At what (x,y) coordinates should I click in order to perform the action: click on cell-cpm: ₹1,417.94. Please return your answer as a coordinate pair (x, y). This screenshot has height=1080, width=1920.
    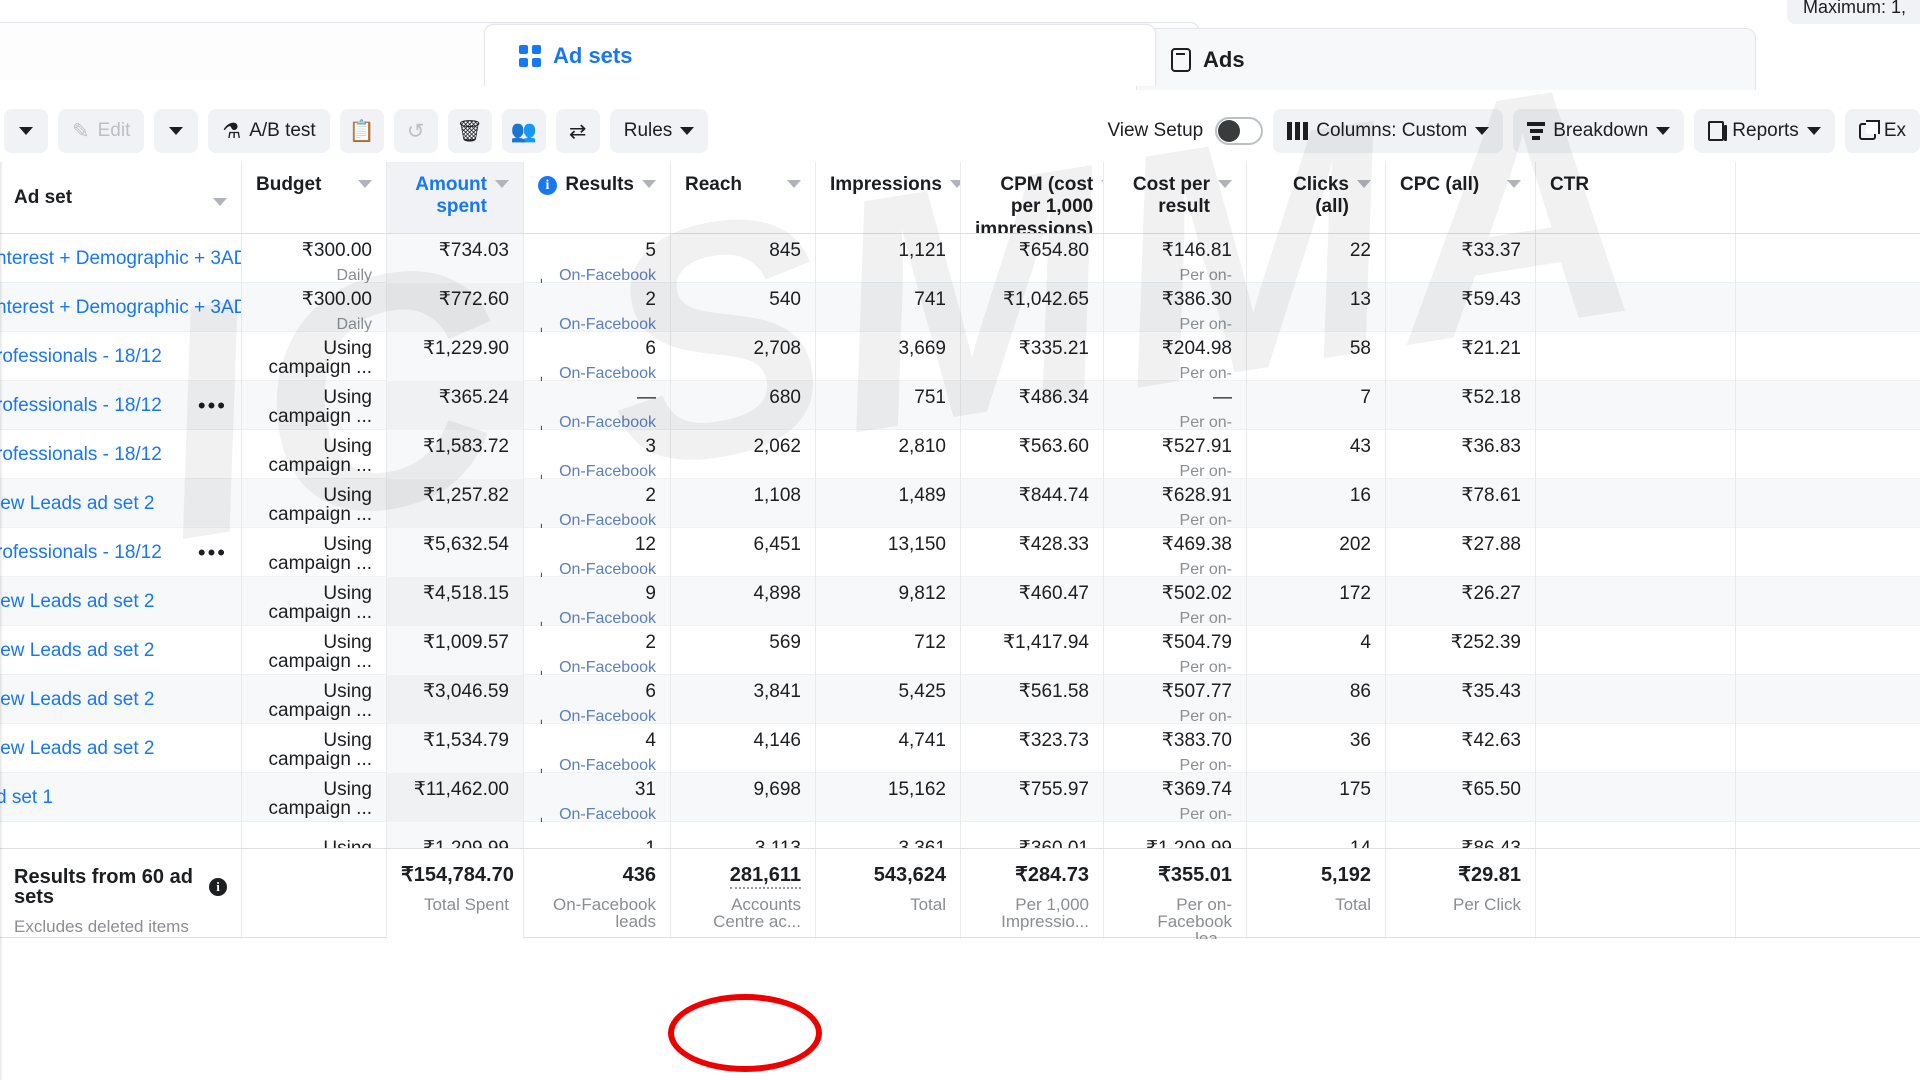
    Looking at the image, I should click on (1032, 650).